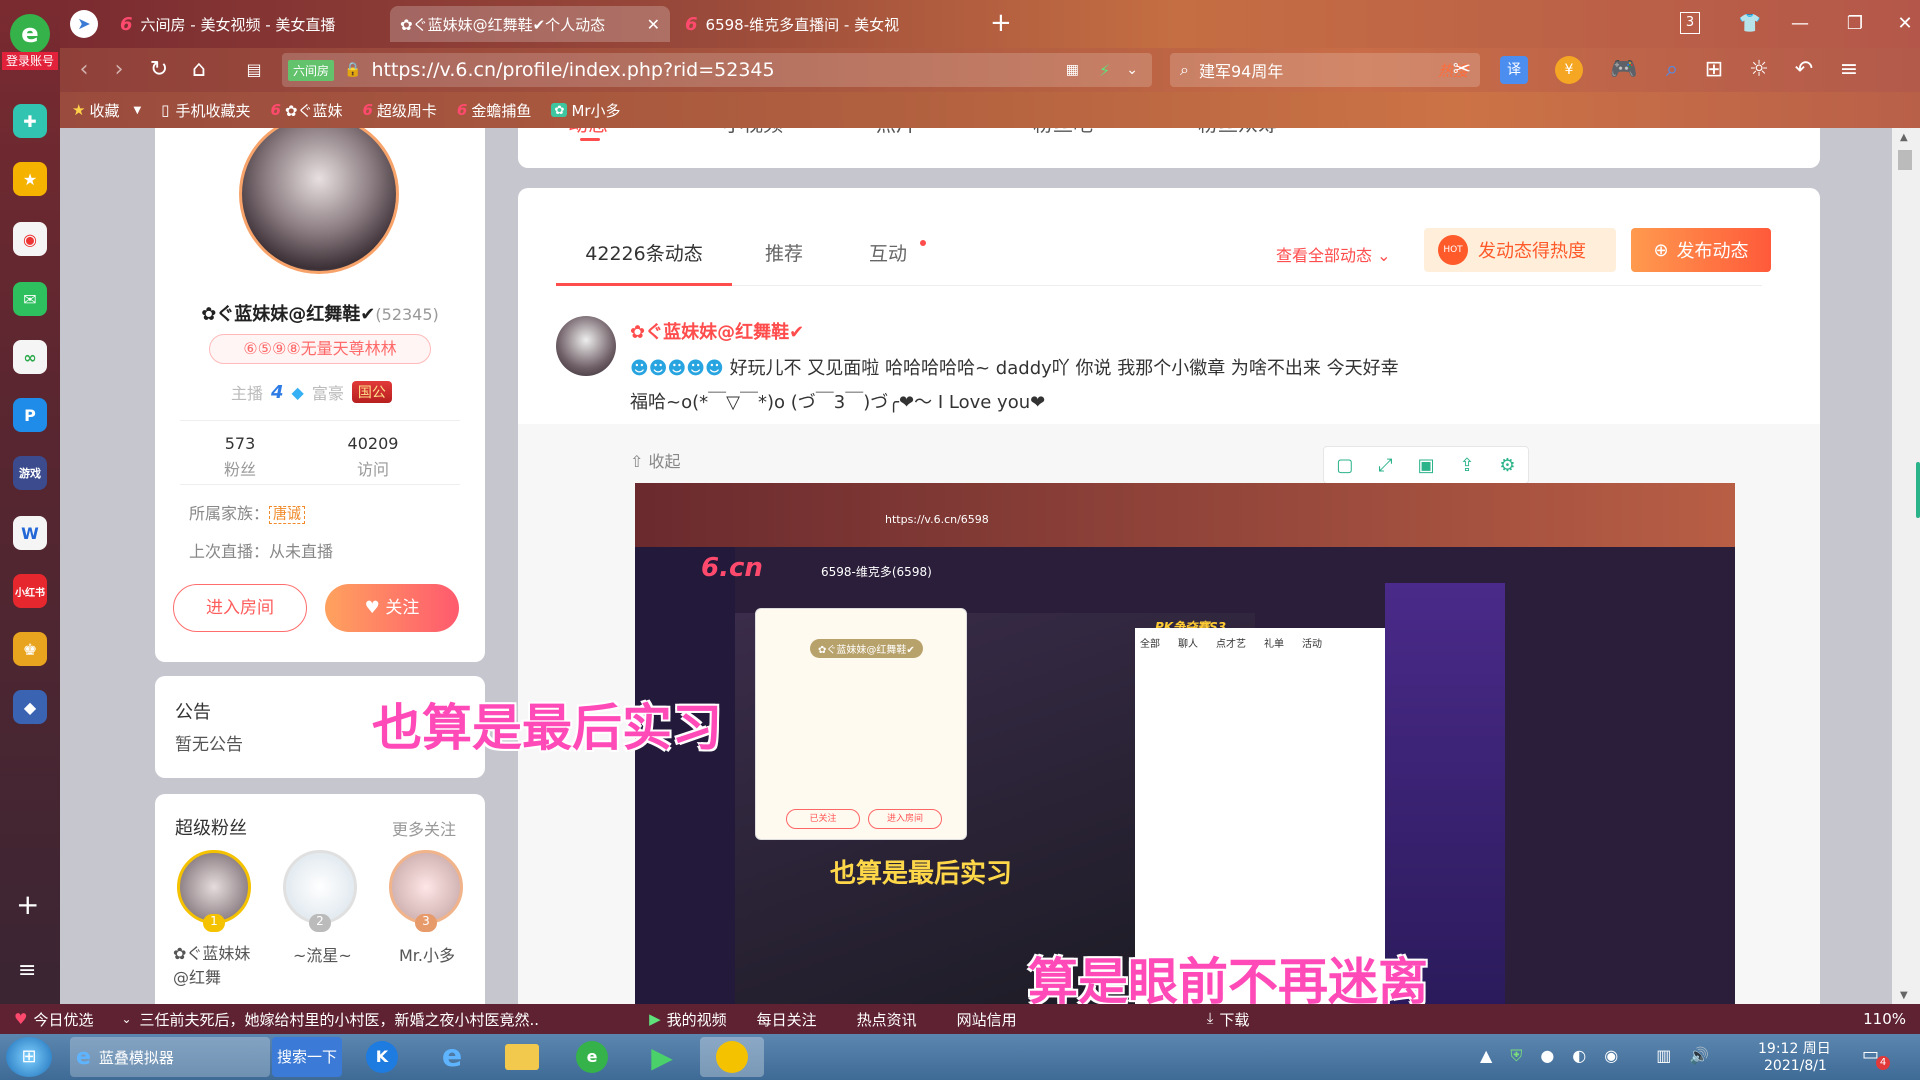  Describe the element at coordinates (1699, 1056) in the screenshot. I see `volume-icon: 🔊` at that location.